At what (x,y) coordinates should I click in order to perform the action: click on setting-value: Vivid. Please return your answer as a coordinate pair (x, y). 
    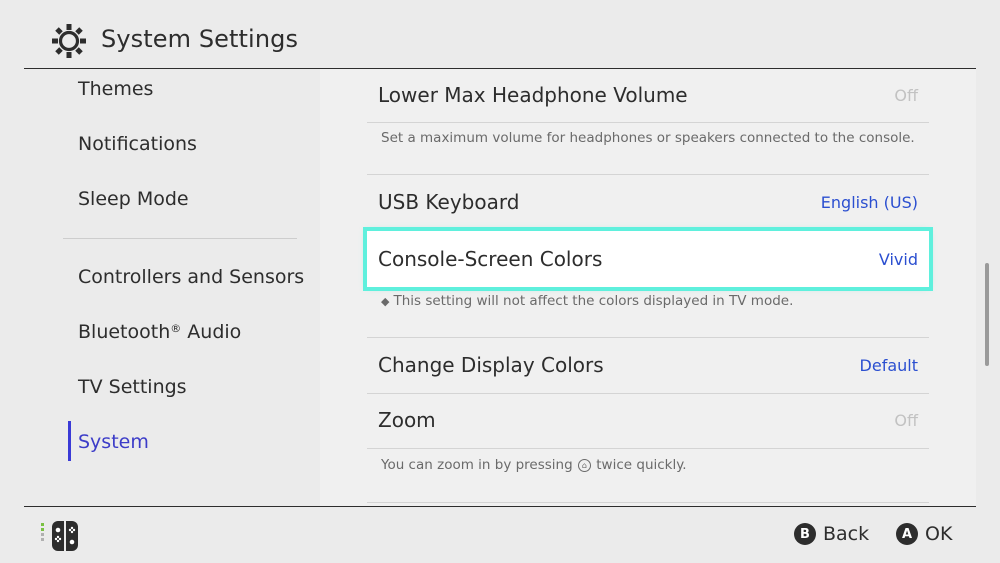
    Looking at the image, I should click on (898, 259).